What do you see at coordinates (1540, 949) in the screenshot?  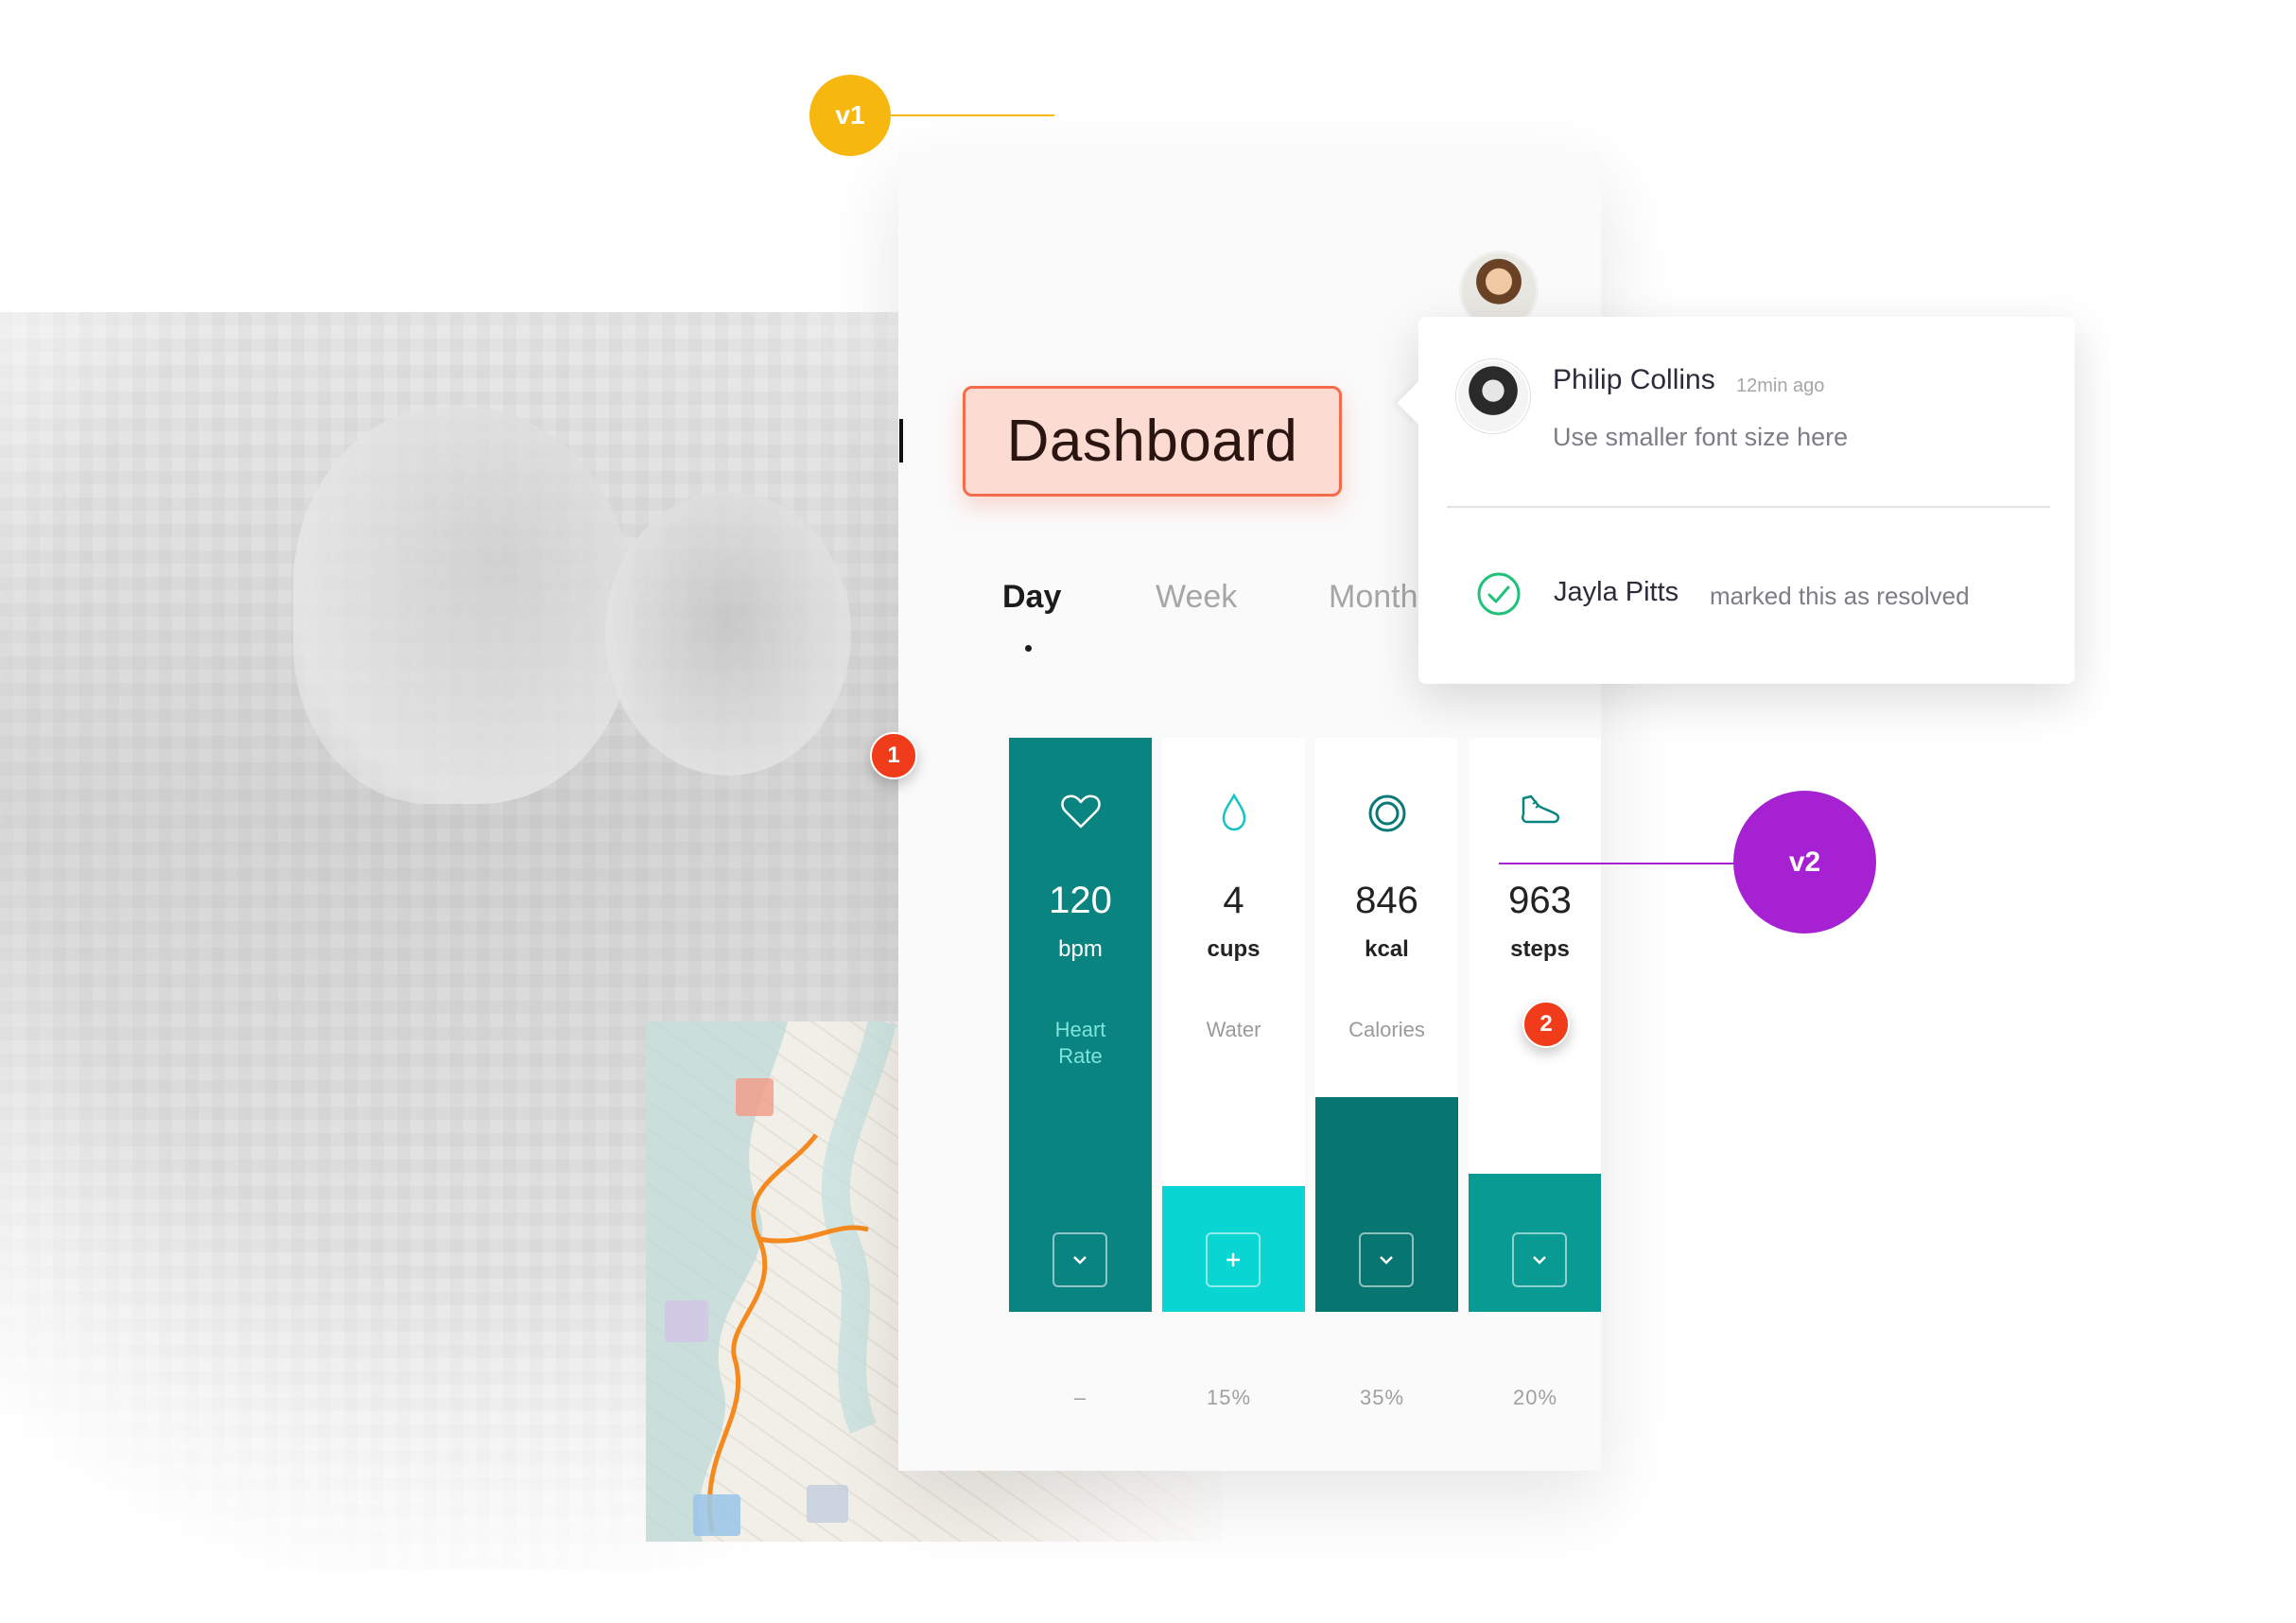 I see `metric-unit: steps` at bounding box center [1540, 949].